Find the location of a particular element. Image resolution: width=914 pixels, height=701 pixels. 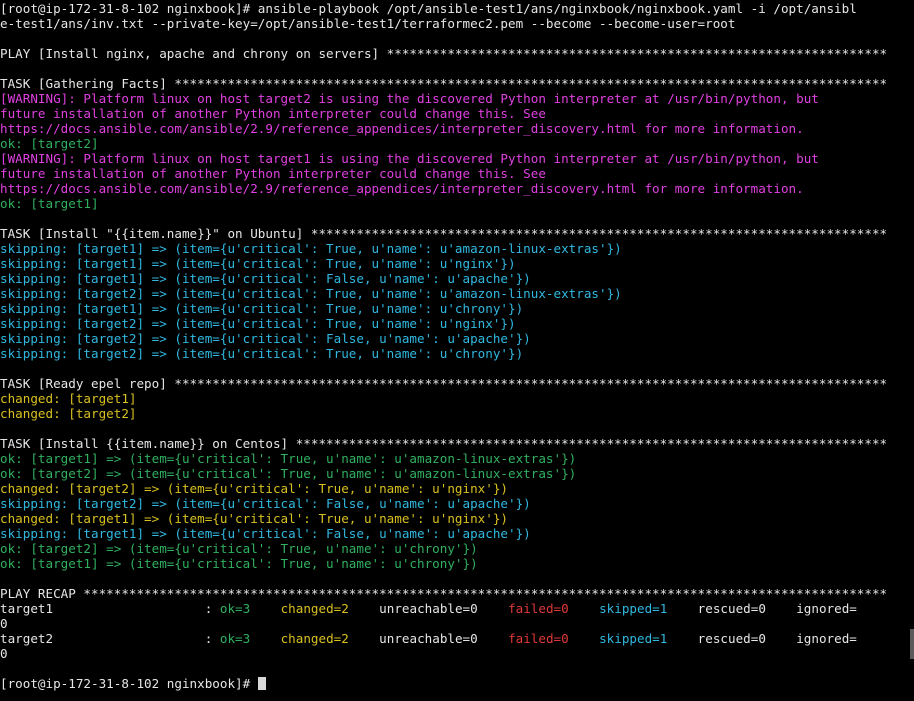

terminal-text: [root@ip-172-31-8-102 nginxbook]# is located at coordinates (129, 683).